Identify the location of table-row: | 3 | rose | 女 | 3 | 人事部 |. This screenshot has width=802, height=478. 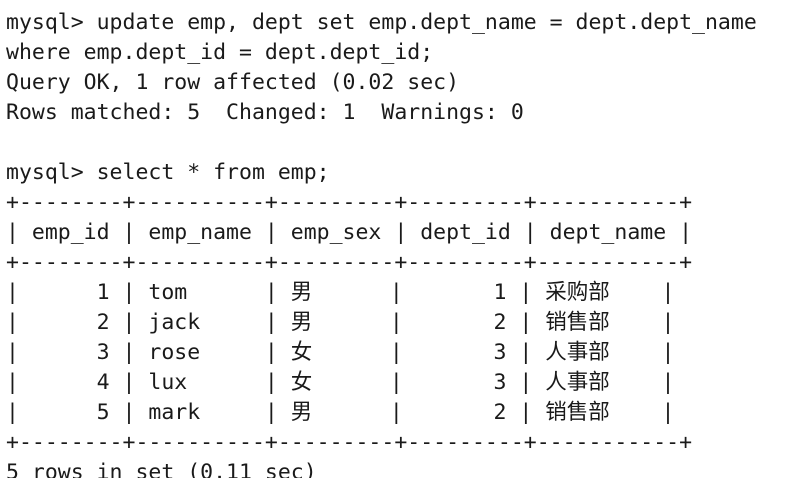
(340, 352).